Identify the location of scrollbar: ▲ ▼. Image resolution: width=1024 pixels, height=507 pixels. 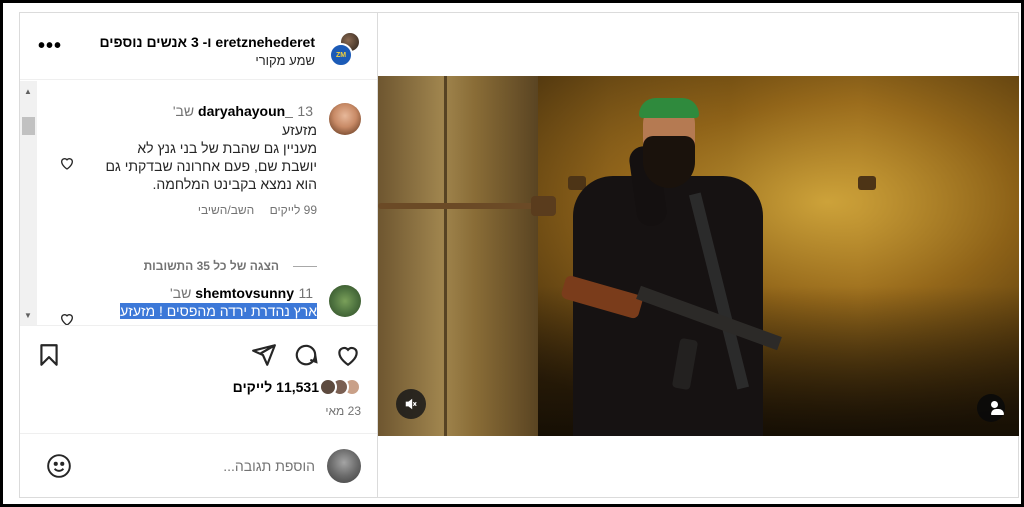
(28, 203).